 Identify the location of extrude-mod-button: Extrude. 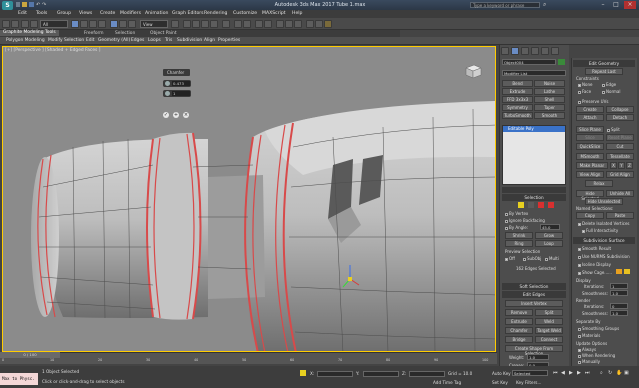
(517, 91).